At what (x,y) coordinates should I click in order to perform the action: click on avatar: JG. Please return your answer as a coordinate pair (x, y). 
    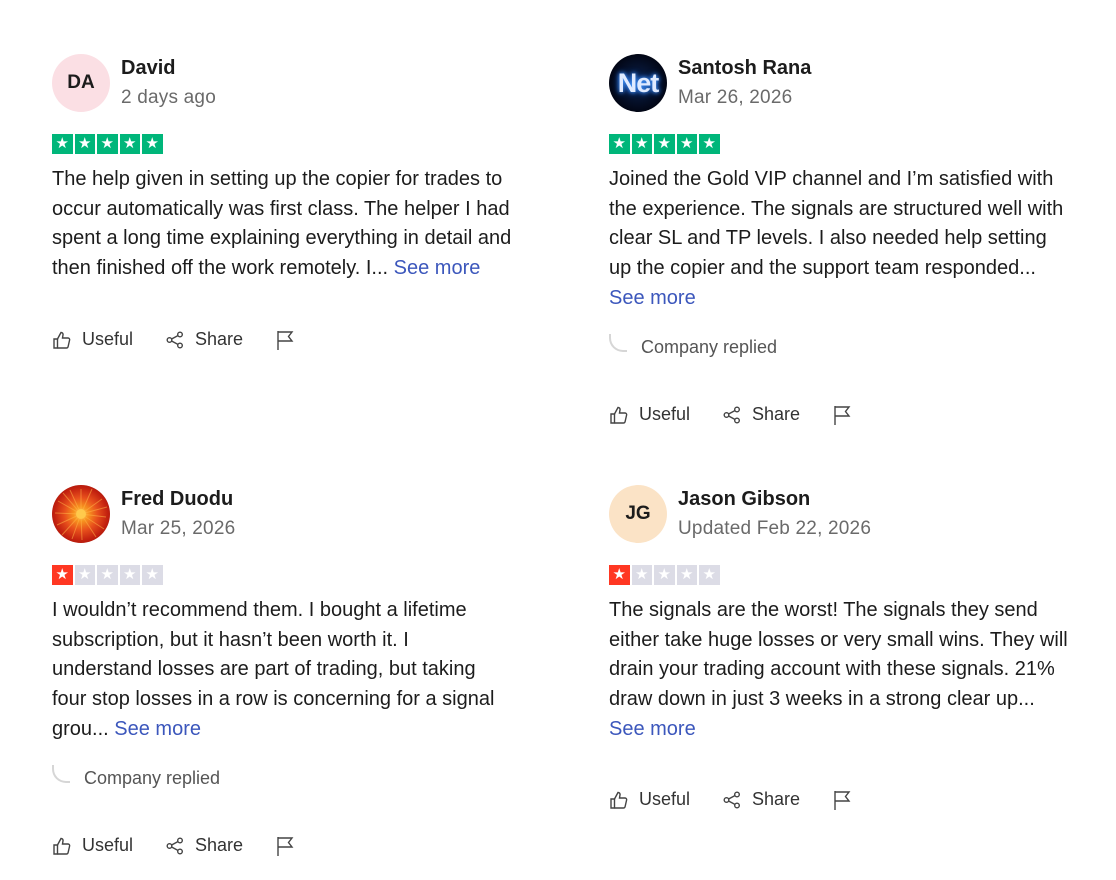
    Looking at the image, I should click on (638, 514).